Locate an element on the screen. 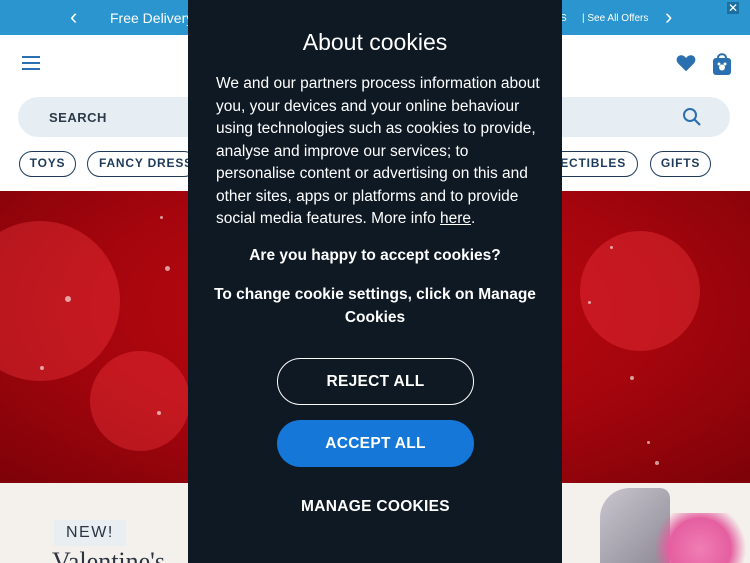  accept-all-button: ACCEPT ALL is located at coordinates (375, 443).